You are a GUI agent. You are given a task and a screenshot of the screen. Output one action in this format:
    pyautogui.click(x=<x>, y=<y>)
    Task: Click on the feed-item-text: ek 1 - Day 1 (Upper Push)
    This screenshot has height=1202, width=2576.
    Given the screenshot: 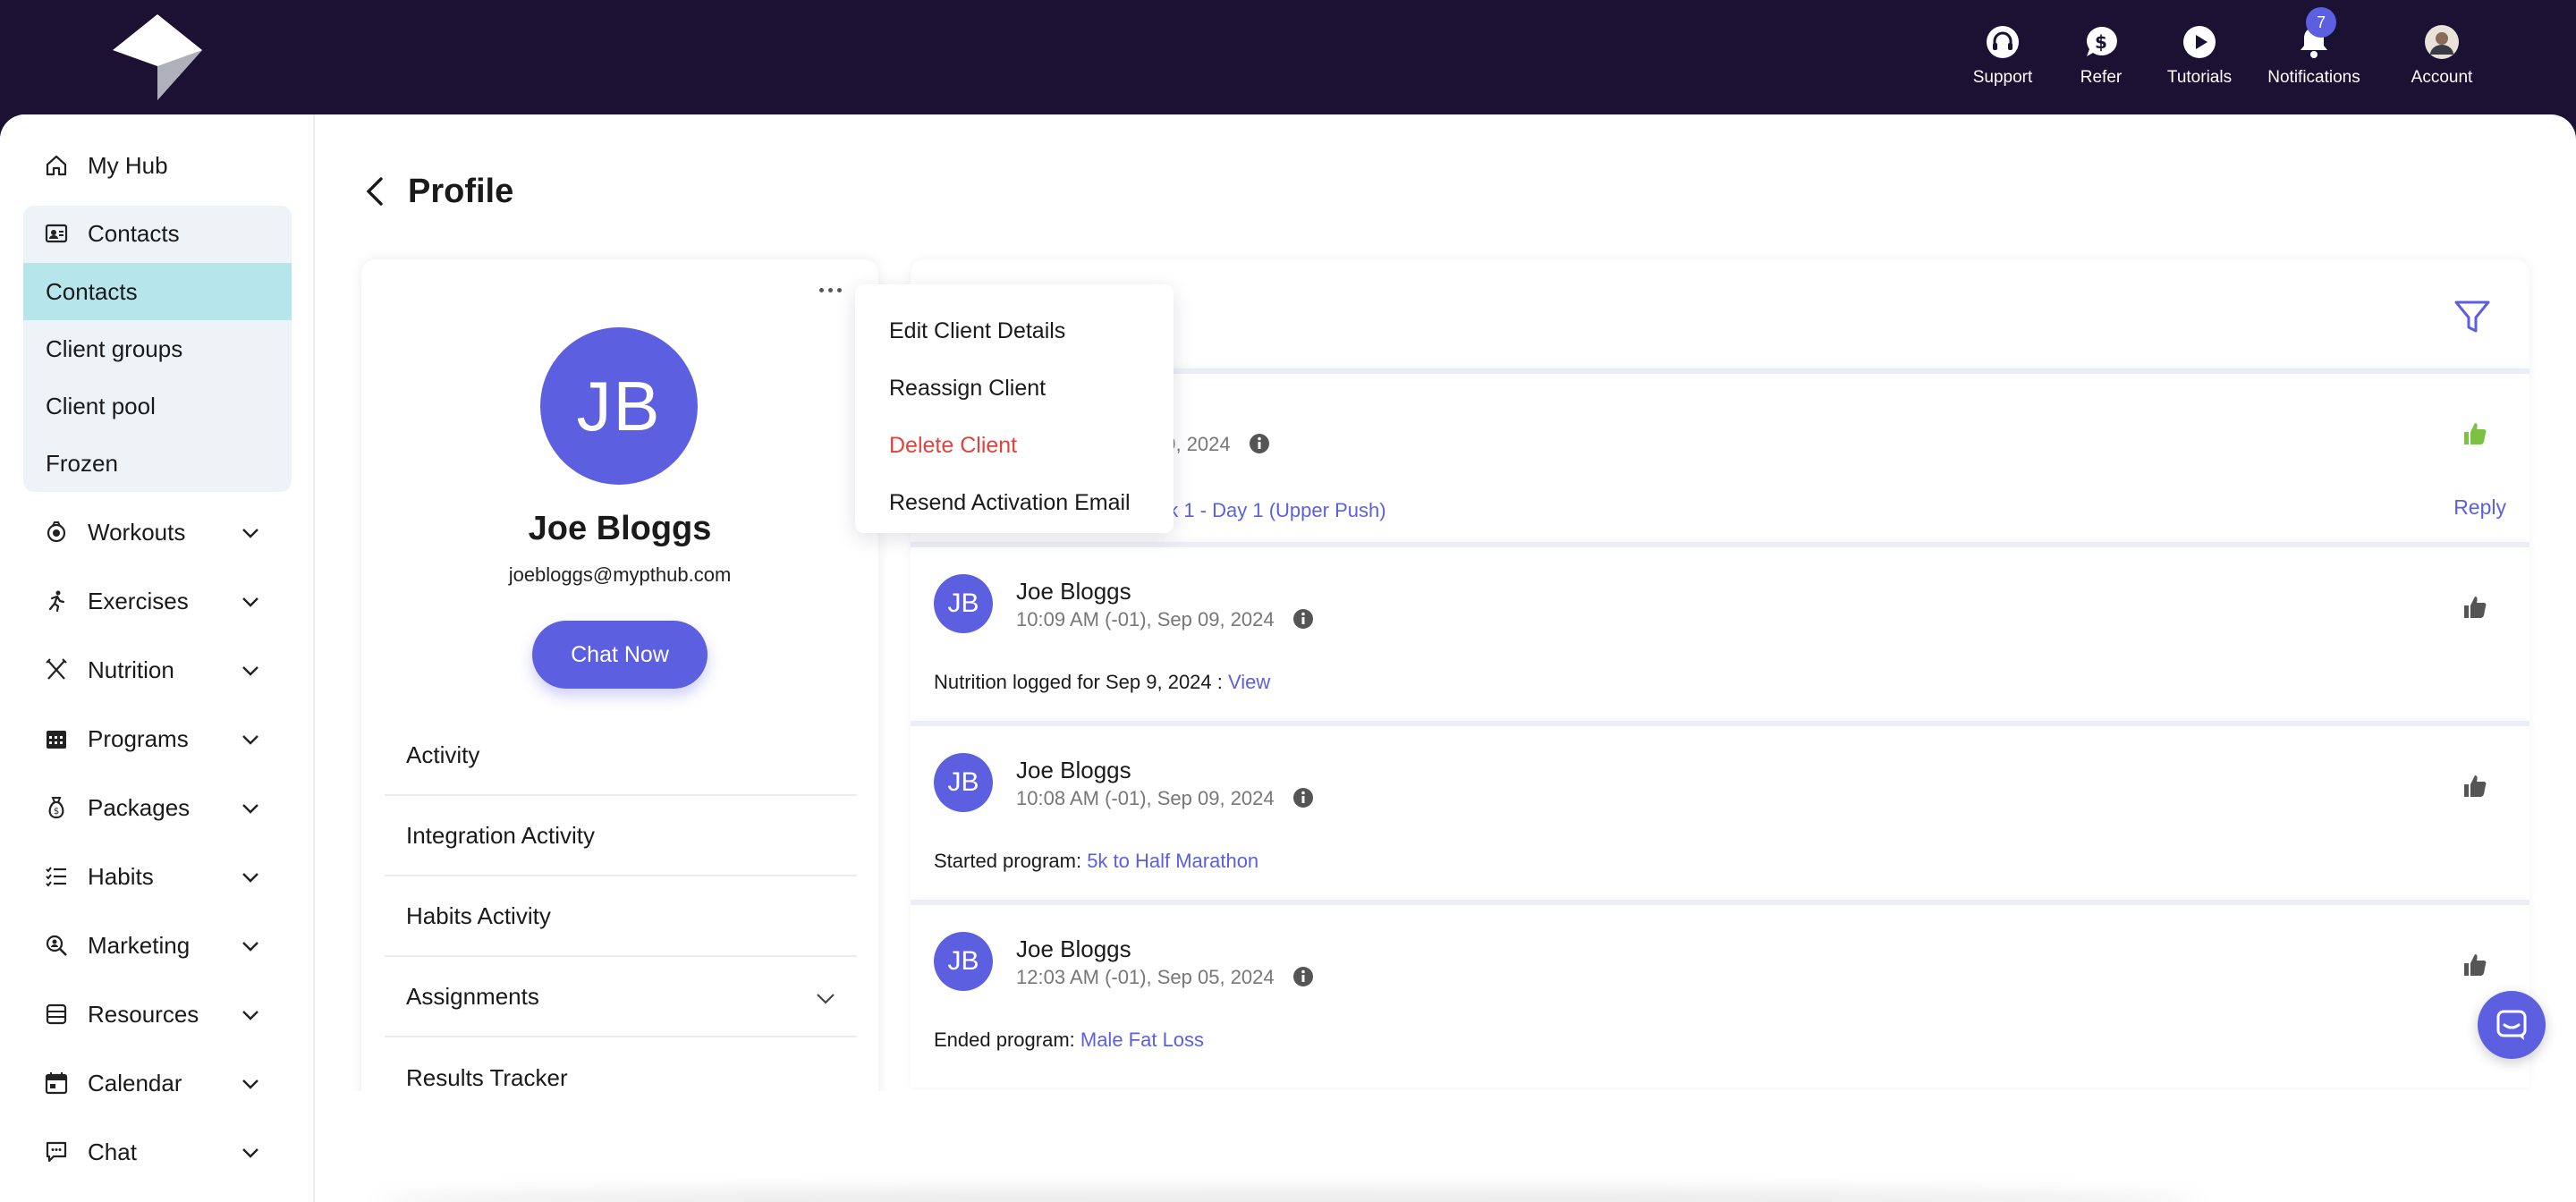 What is the action you would take?
    pyautogui.click(x=1271, y=510)
    